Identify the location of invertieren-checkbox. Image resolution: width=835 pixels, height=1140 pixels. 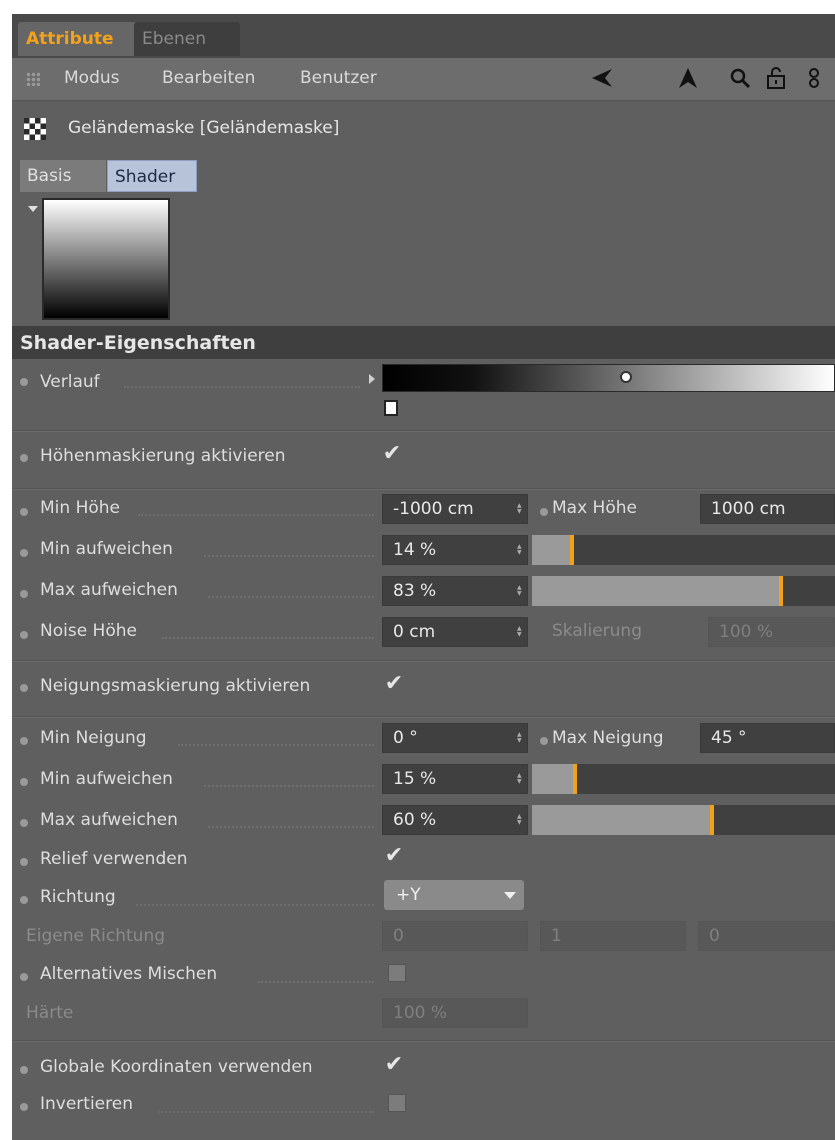
(397, 1103).